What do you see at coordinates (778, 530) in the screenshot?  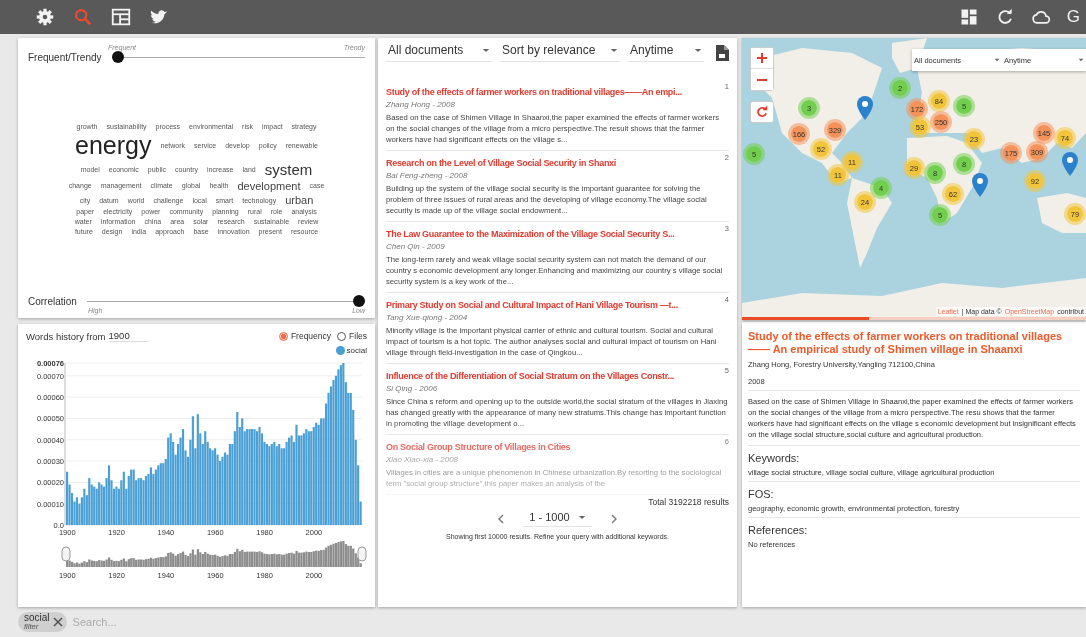 I see `section-heading: References:` at bounding box center [778, 530].